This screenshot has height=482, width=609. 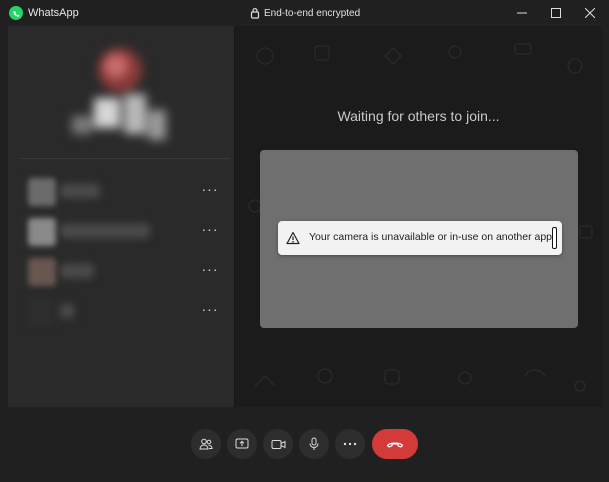 I want to click on end-call-button, so click(x=395, y=444).